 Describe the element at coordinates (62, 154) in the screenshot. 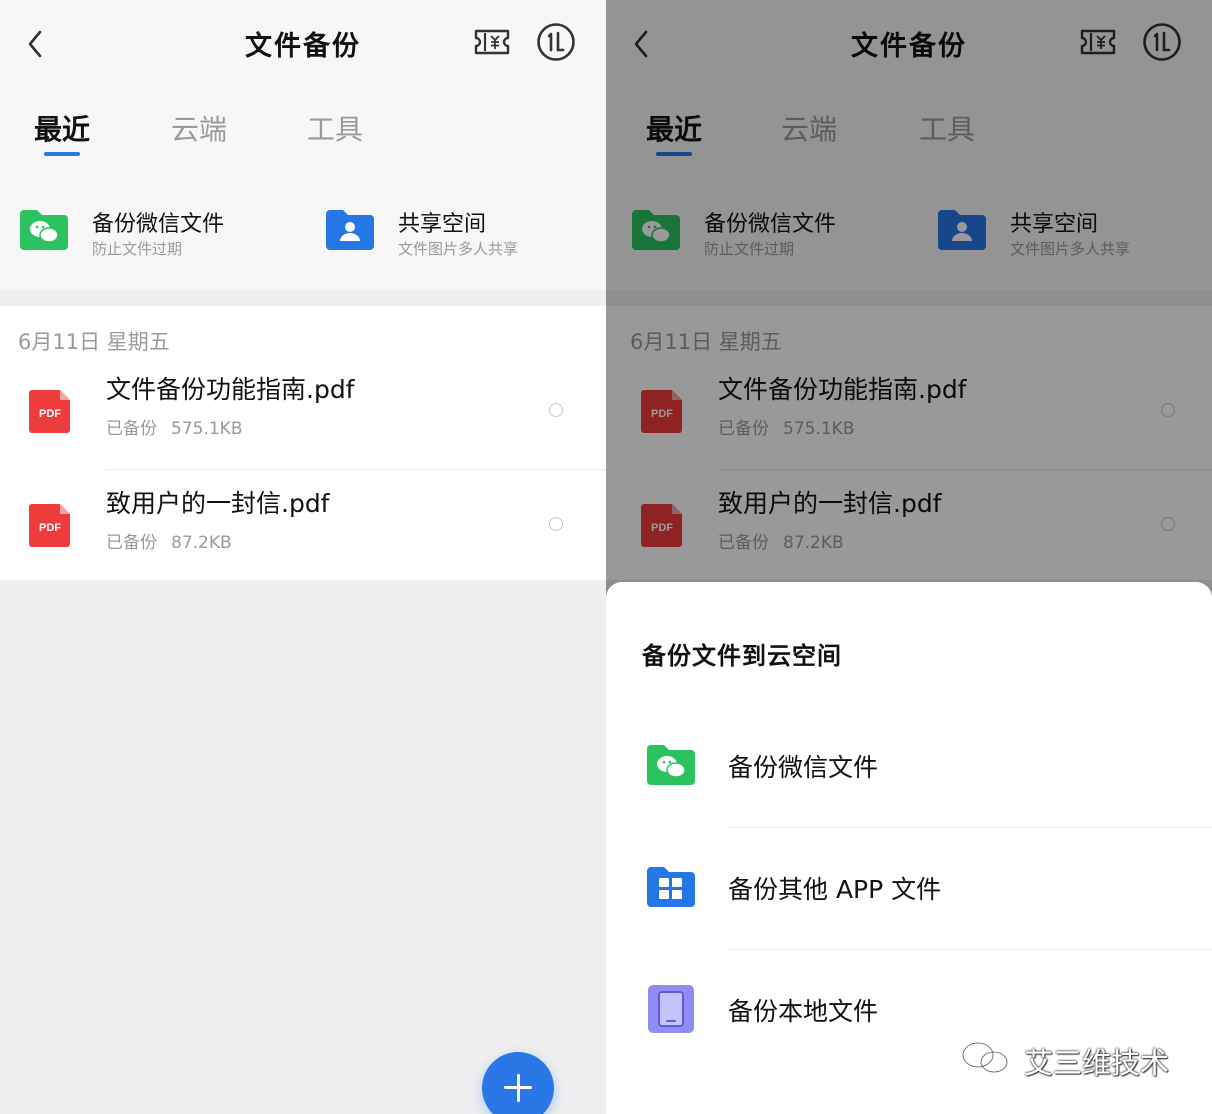

I see `active-tab-indicator` at that location.